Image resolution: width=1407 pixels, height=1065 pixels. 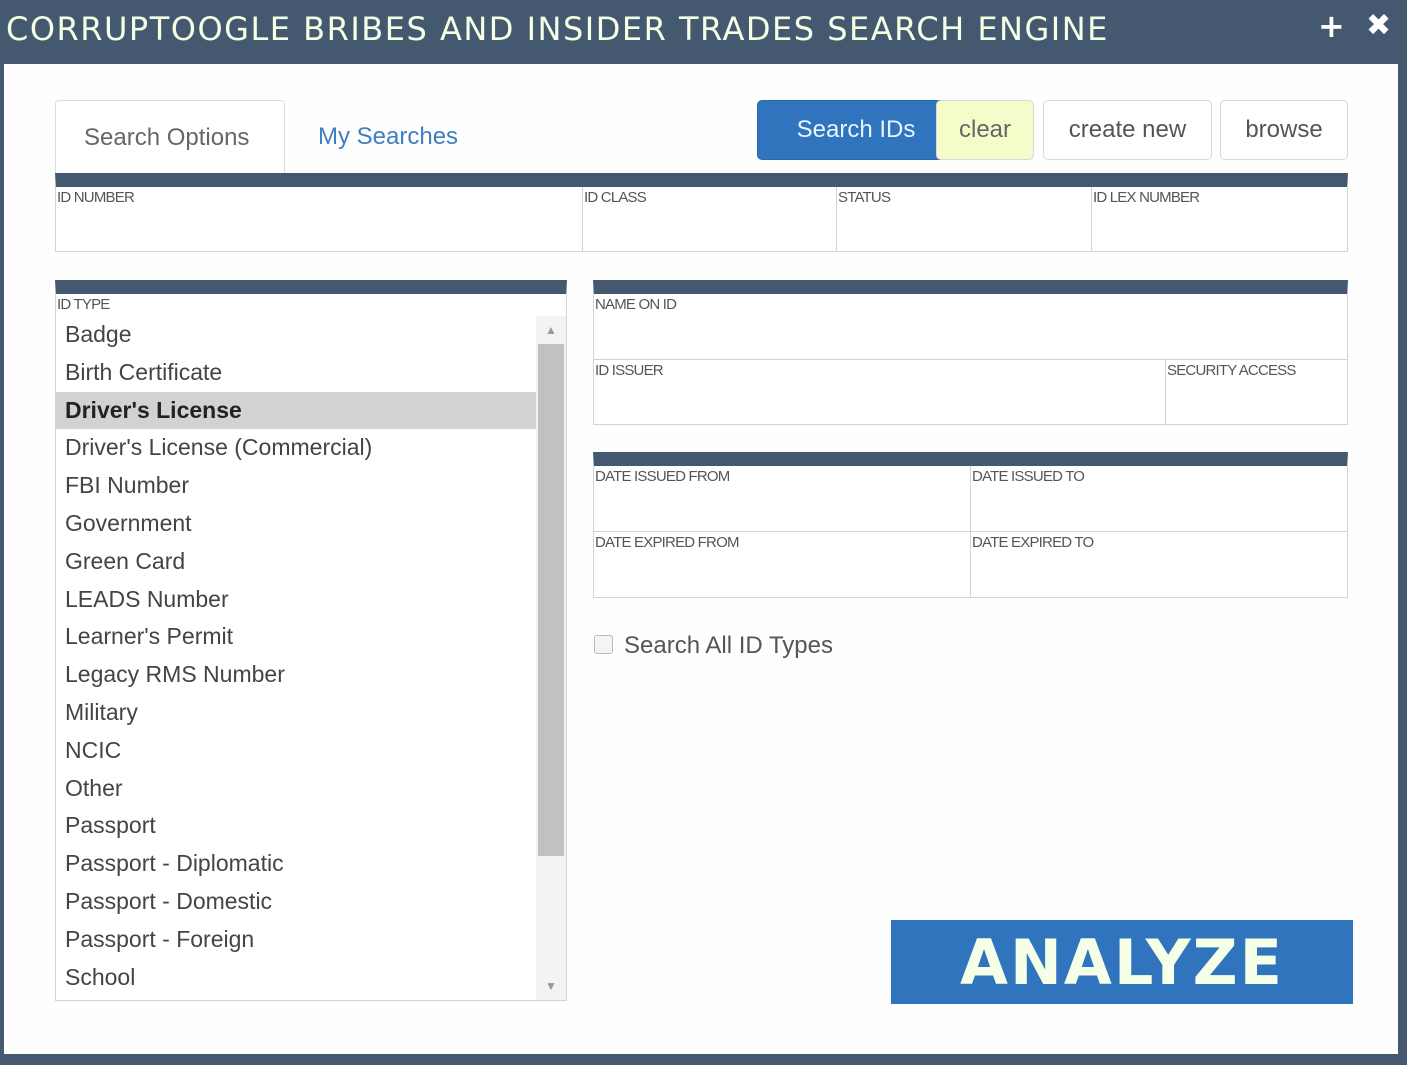 I want to click on name-on-id-input, so click(x=970, y=337).